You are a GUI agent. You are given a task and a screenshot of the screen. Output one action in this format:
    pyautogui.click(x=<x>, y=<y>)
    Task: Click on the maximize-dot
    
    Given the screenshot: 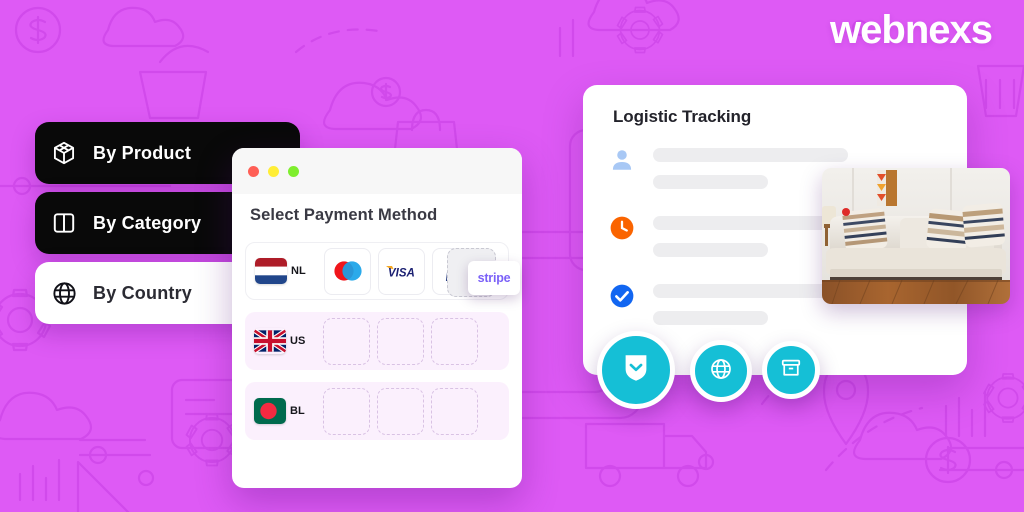 What is the action you would take?
    pyautogui.click(x=293, y=171)
    